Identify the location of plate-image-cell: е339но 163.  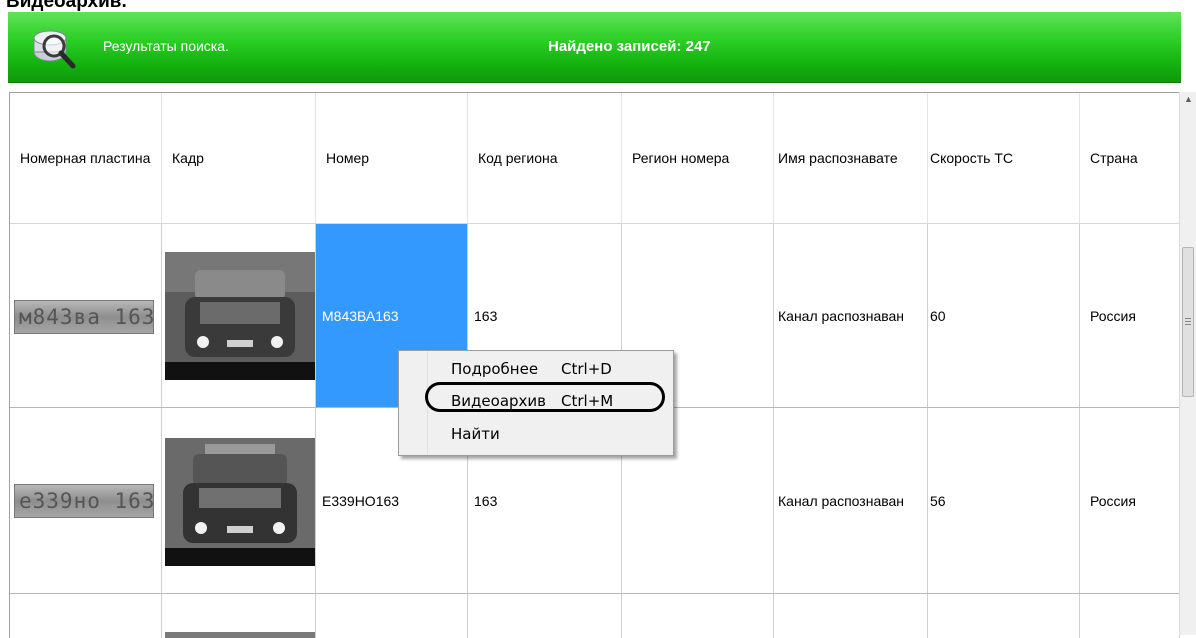
(86, 500).